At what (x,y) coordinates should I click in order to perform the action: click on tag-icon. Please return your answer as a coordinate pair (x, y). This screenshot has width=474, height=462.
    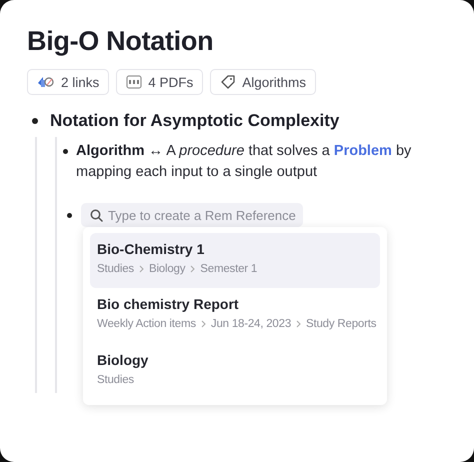
    Looking at the image, I should click on (228, 82).